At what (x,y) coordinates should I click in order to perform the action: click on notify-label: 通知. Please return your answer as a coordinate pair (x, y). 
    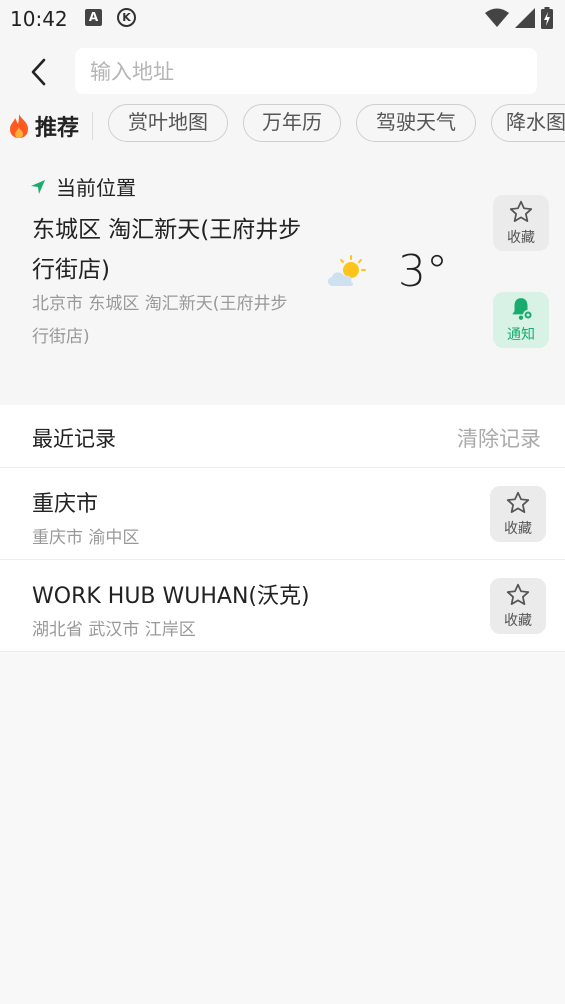
    Looking at the image, I should click on (521, 335).